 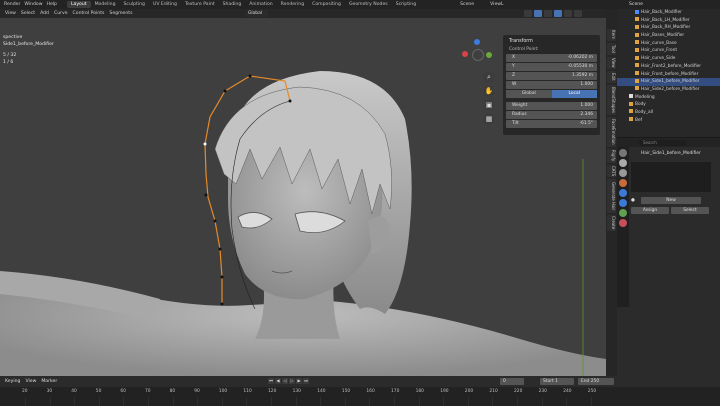 What do you see at coordinates (568, 13) in the screenshot?
I see `material-shading-icon` at bounding box center [568, 13].